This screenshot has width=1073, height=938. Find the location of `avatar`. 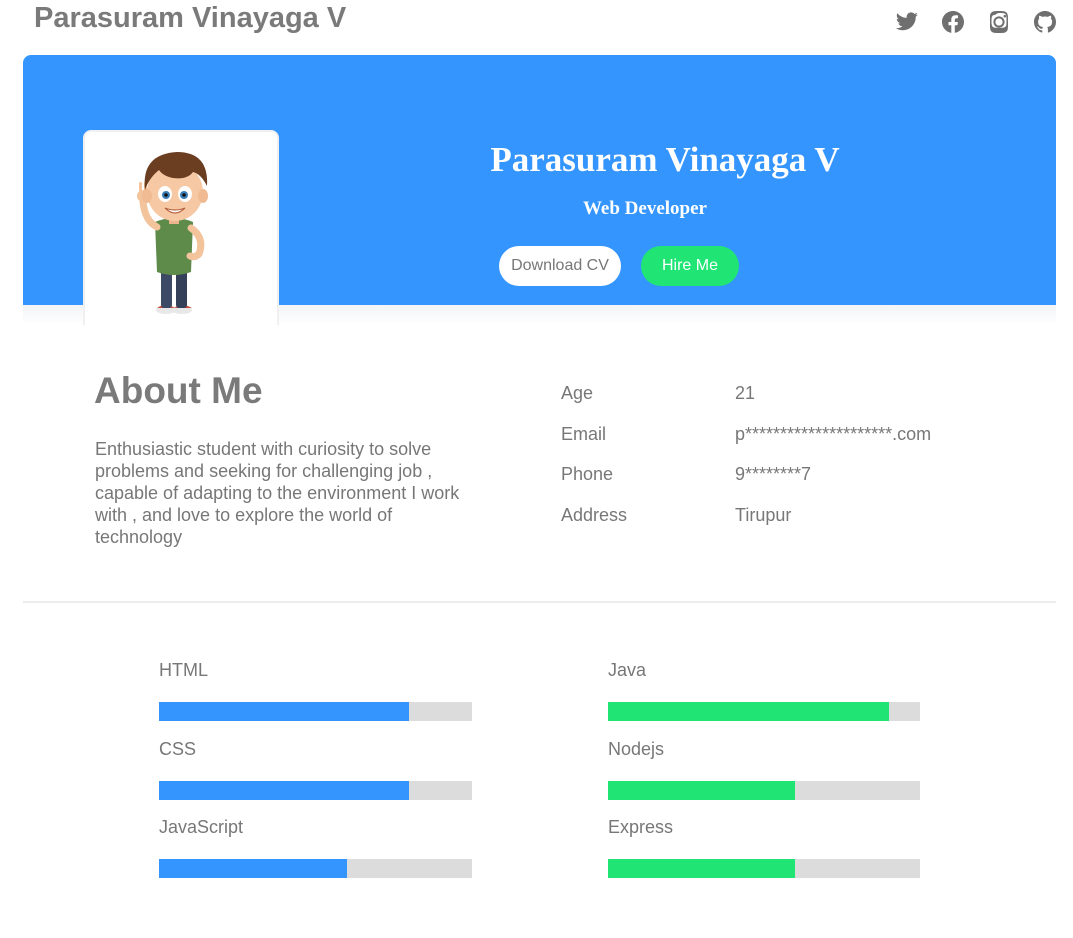

avatar is located at coordinates (181, 227).